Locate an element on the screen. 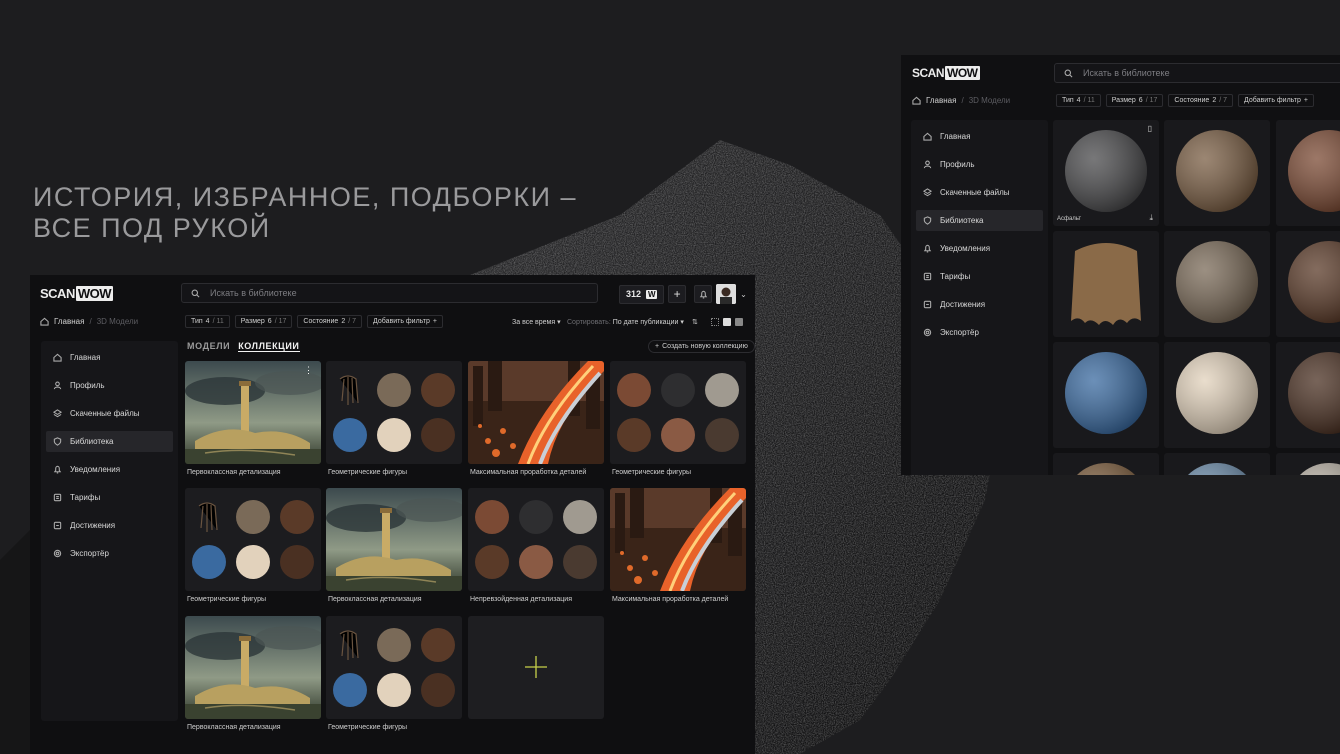 The image size is (1340, 754). avatar is located at coordinates (726, 294).